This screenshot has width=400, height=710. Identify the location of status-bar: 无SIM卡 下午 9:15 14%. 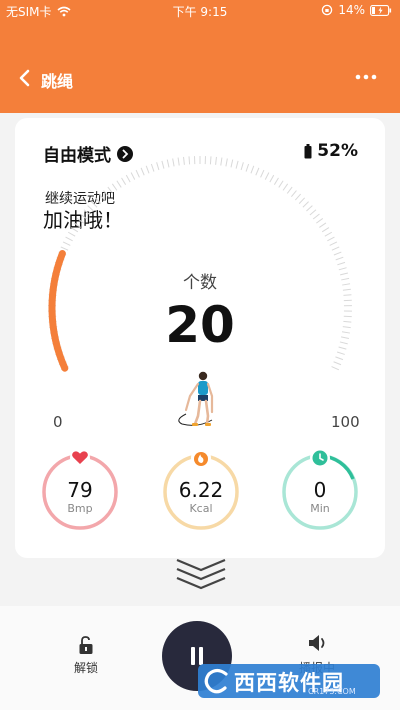
(200, 11).